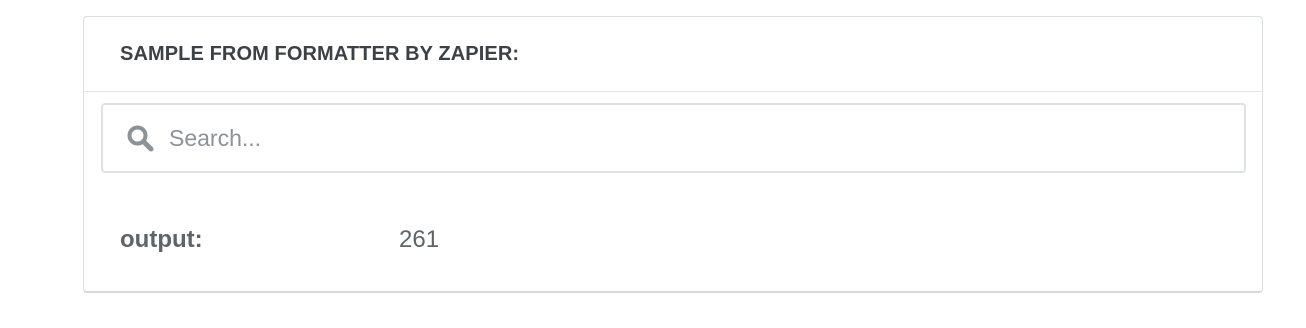 Image resolution: width=1306 pixels, height=328 pixels. I want to click on search-input, so click(669, 138).